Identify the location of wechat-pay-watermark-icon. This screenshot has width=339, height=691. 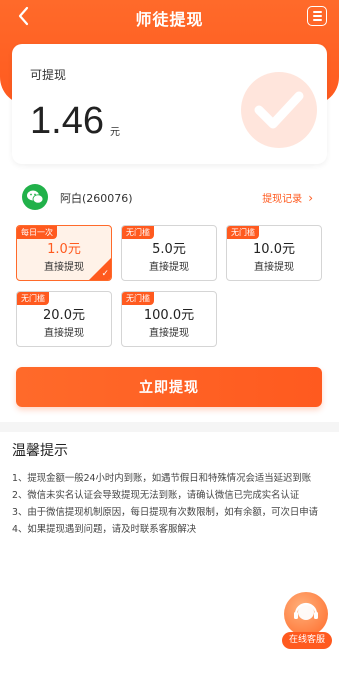
(279, 110).